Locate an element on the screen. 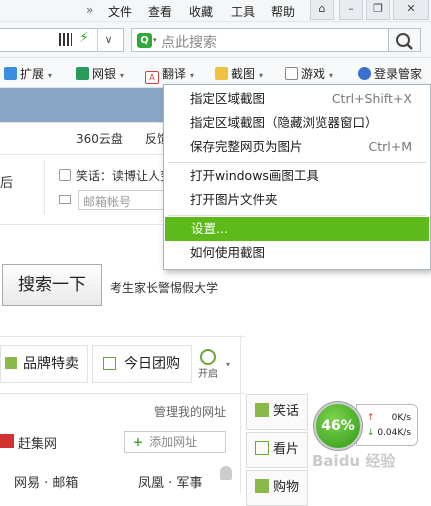  toolbar-games-label: 游戏 is located at coordinates (313, 74).